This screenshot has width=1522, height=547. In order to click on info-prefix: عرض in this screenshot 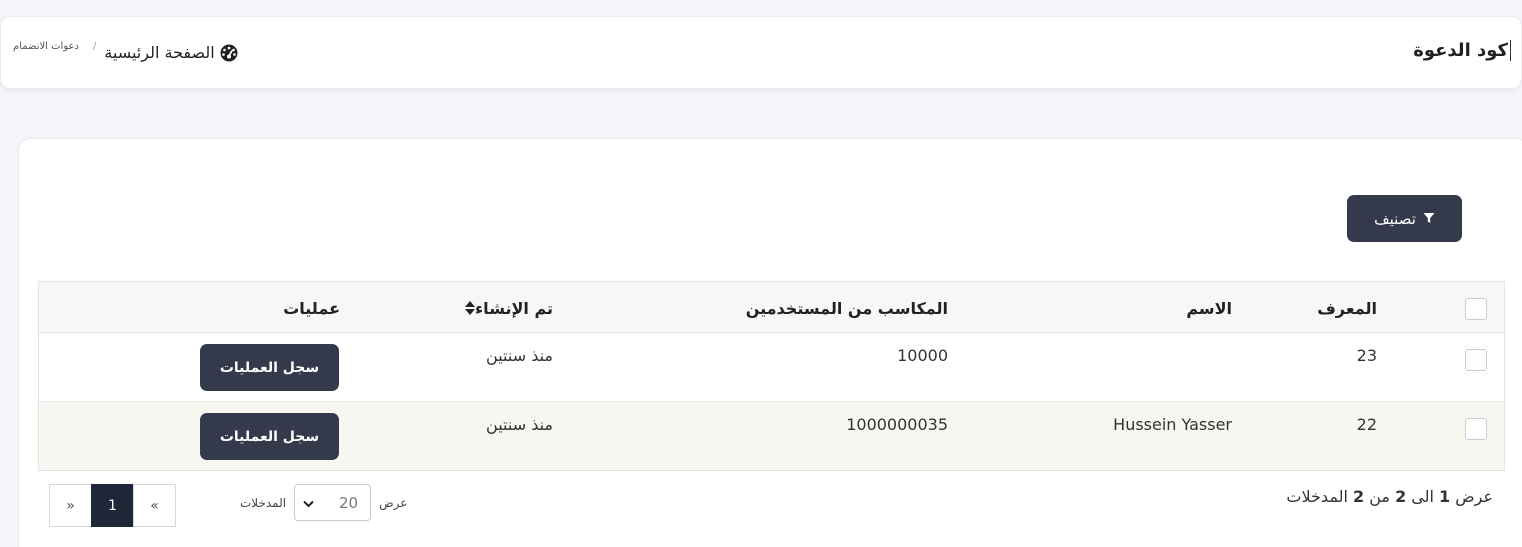, I will do `click(1474, 496)`.